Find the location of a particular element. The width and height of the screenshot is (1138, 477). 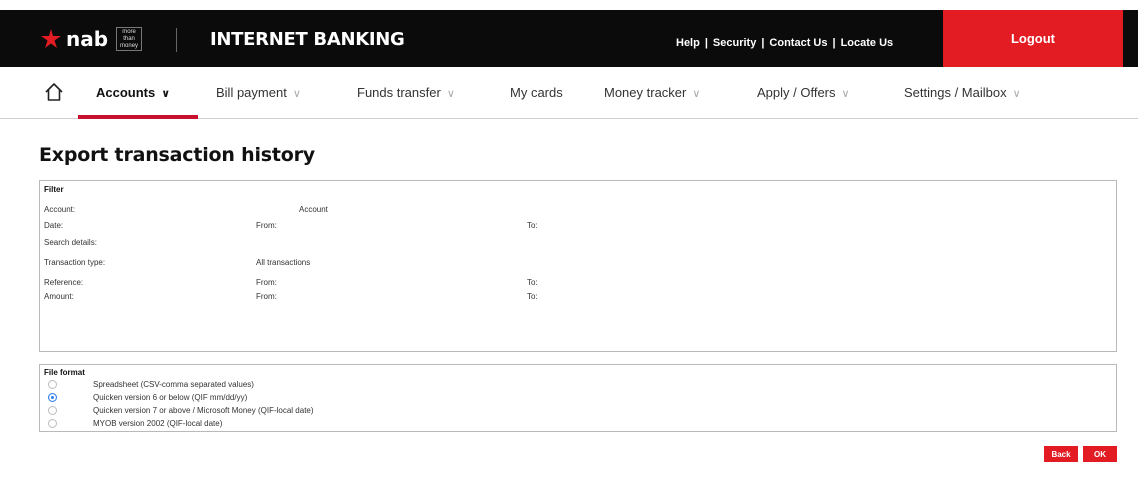

date-to-label: To: is located at coordinates (532, 225).